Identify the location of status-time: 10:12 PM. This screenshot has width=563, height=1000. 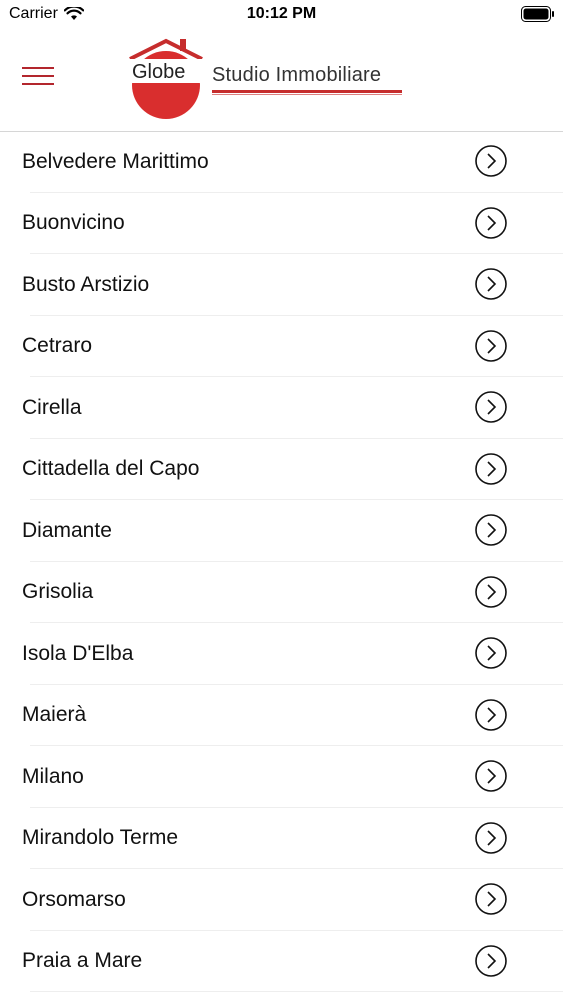
(281, 13).